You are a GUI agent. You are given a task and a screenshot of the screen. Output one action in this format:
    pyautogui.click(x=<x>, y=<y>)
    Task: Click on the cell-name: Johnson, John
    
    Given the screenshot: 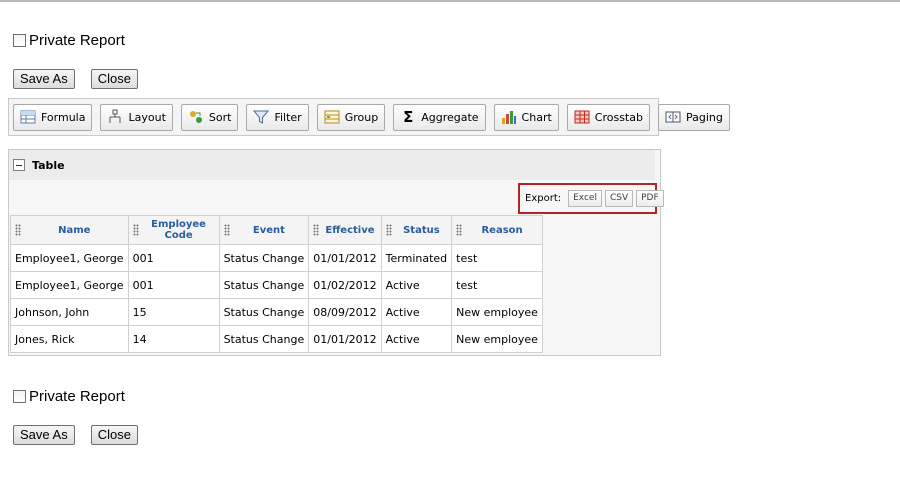 What is the action you would take?
    pyautogui.click(x=69, y=312)
    